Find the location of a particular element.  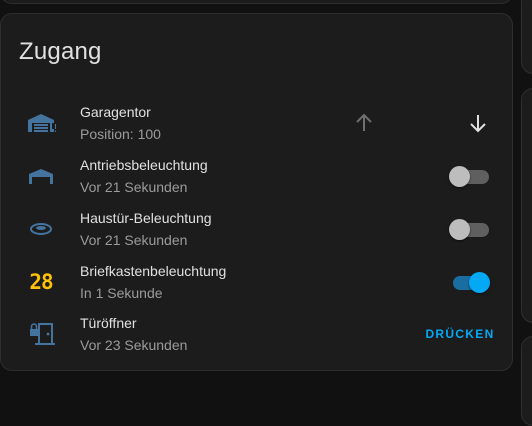

press-button: DRÜCKEN is located at coordinates (460, 334).